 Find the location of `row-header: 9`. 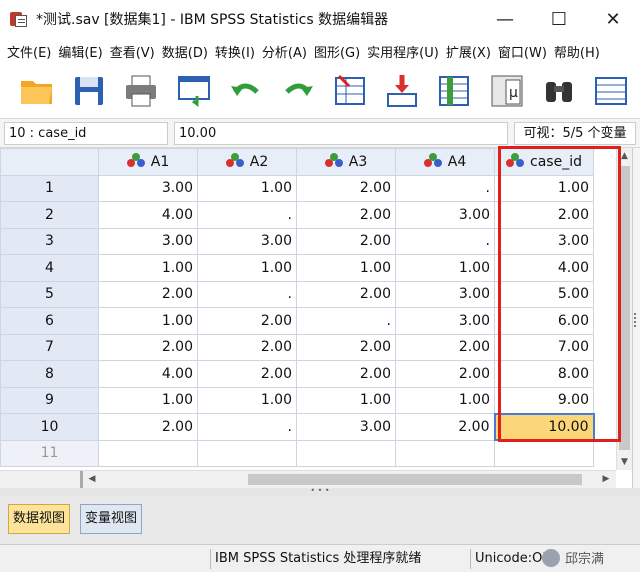

row-header: 9 is located at coordinates (49, 400).